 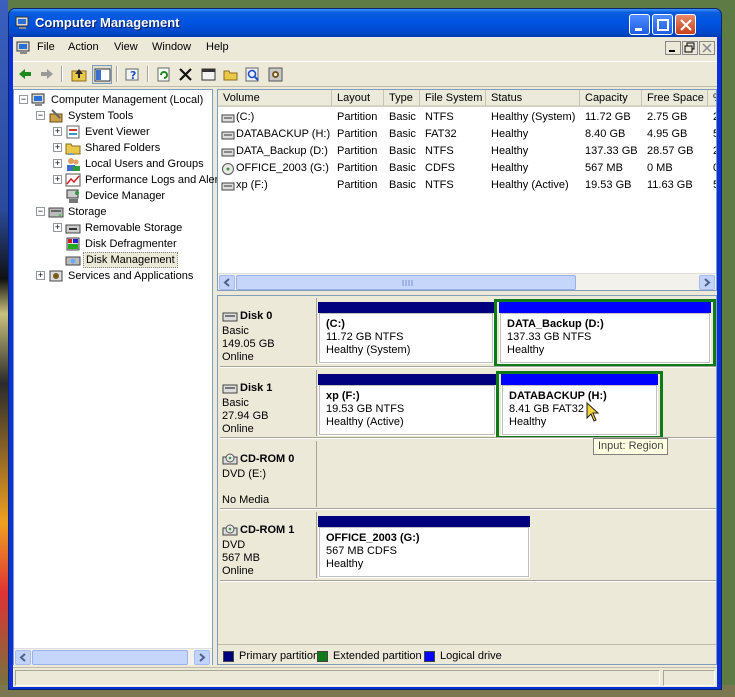 I want to click on tree-item: + Local Users and Groups, so click(x=113, y=164).